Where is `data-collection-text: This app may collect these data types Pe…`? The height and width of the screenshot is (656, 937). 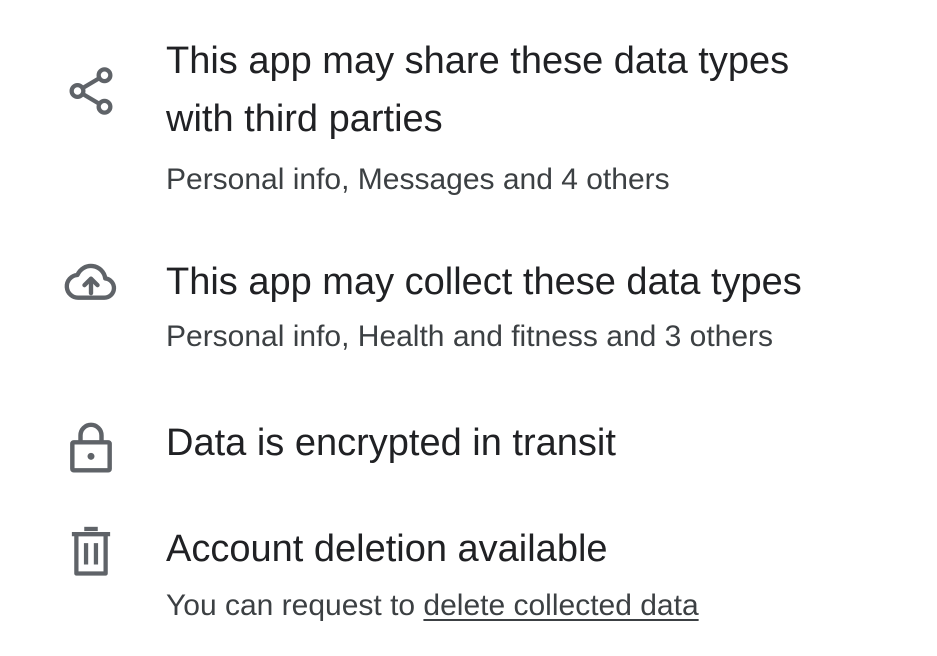
data-collection-text: This app may collect these data types Pe… is located at coordinates (546, 305).